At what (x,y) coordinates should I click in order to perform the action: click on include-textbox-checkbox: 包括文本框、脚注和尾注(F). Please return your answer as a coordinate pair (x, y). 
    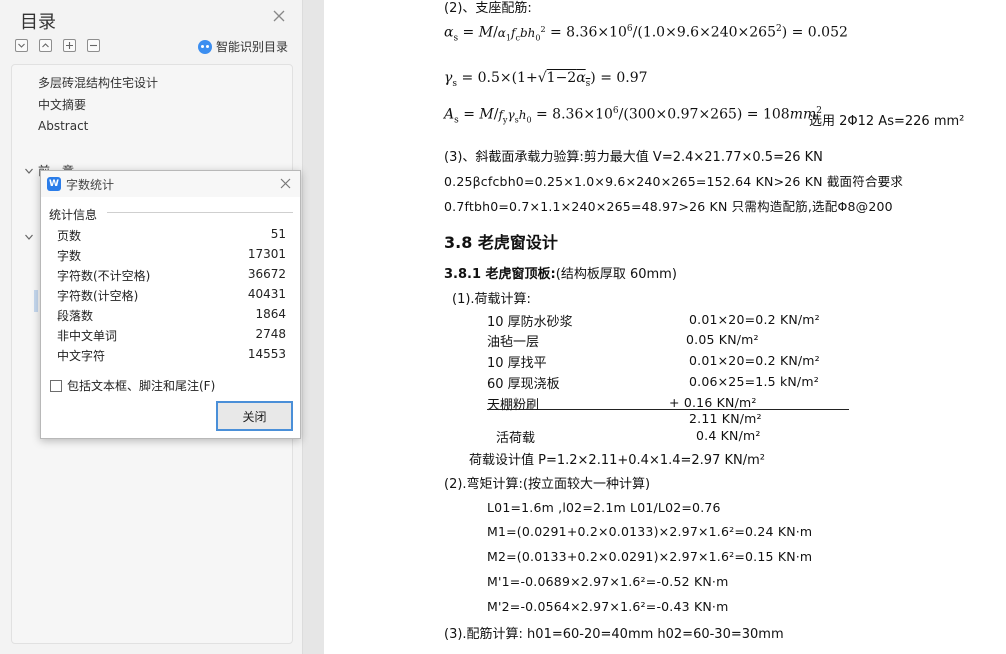
    Looking at the image, I should click on (132, 385).